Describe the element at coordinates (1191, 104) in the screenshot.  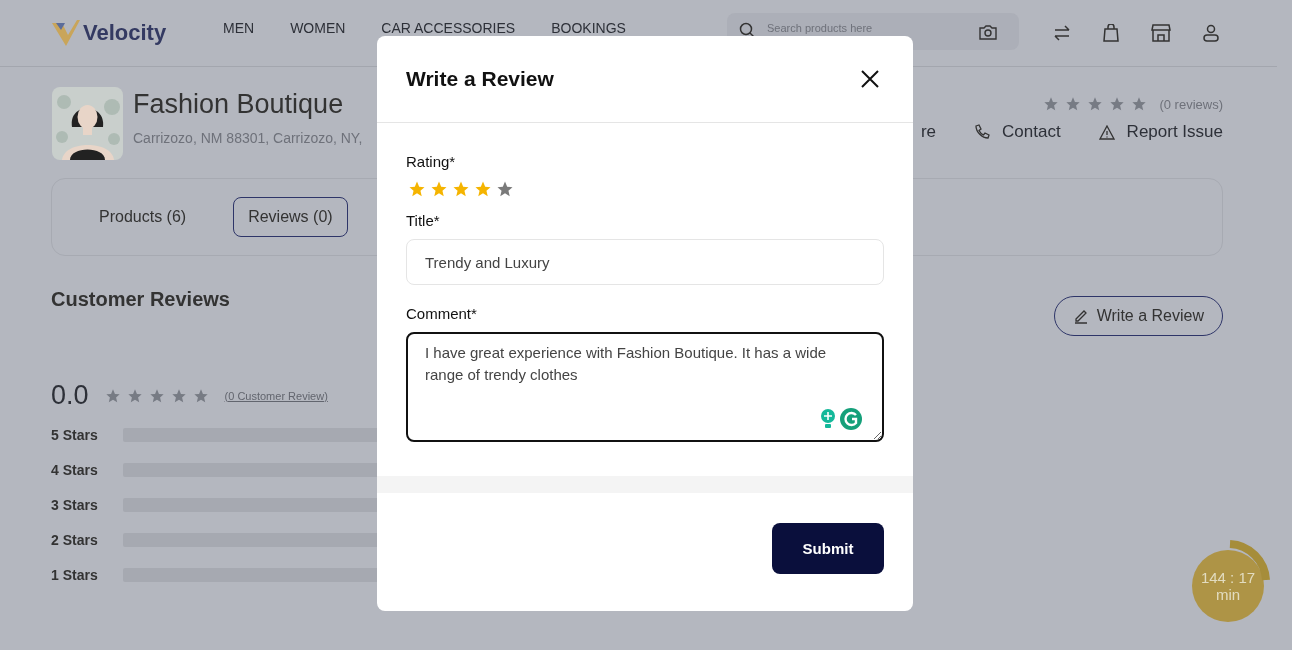
I see `review-count: (0 reviews)` at that location.